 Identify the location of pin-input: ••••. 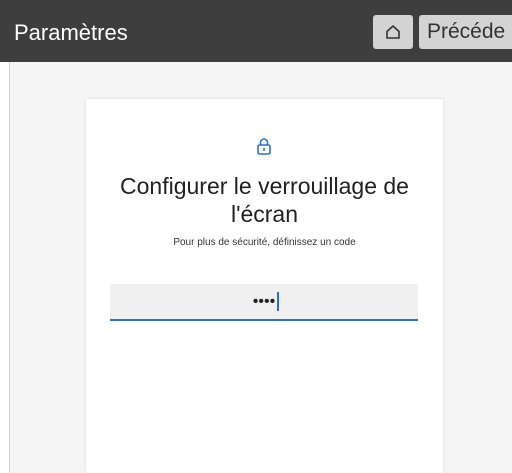
(264, 302).